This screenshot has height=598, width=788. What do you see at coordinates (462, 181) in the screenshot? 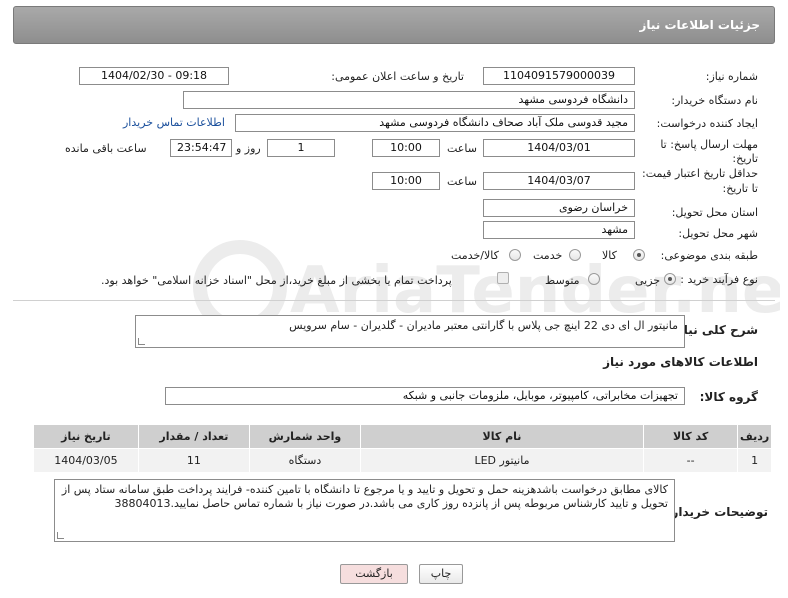
I see `price-validity-time-label: ساعت` at bounding box center [462, 181].